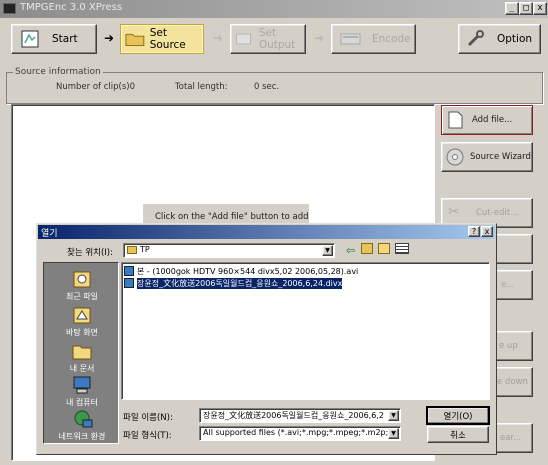  Describe the element at coordinates (82, 296) in the screenshot. I see `places-recent-label: 최근 파일` at that location.